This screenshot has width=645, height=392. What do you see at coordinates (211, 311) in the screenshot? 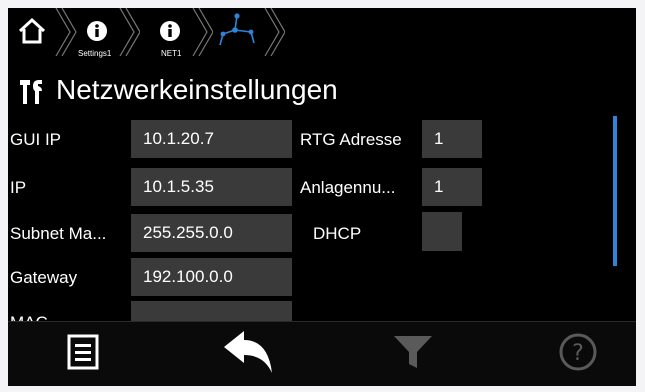
I see `mac-field` at bounding box center [211, 311].